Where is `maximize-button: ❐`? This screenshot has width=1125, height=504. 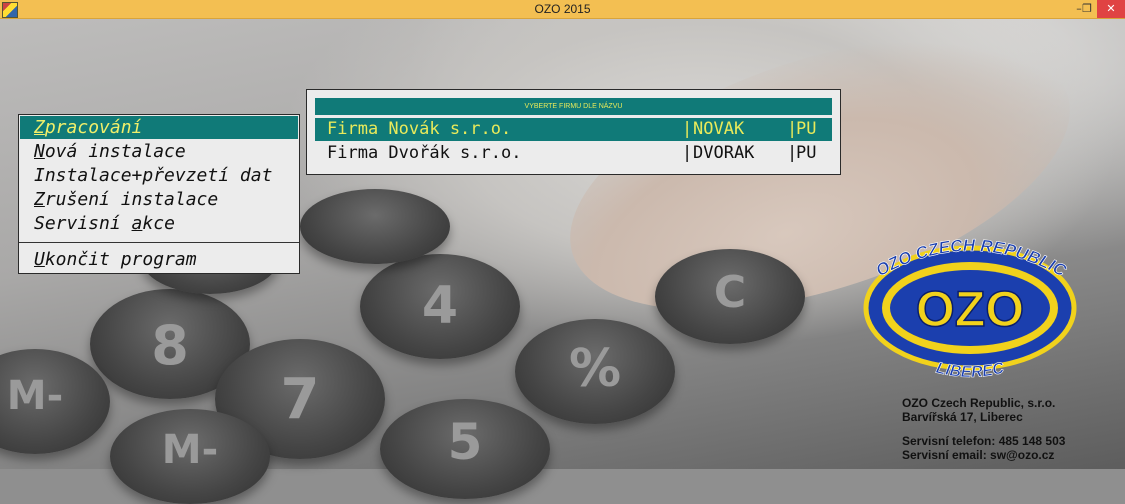 maximize-button: ❐ is located at coordinates (1087, 9).